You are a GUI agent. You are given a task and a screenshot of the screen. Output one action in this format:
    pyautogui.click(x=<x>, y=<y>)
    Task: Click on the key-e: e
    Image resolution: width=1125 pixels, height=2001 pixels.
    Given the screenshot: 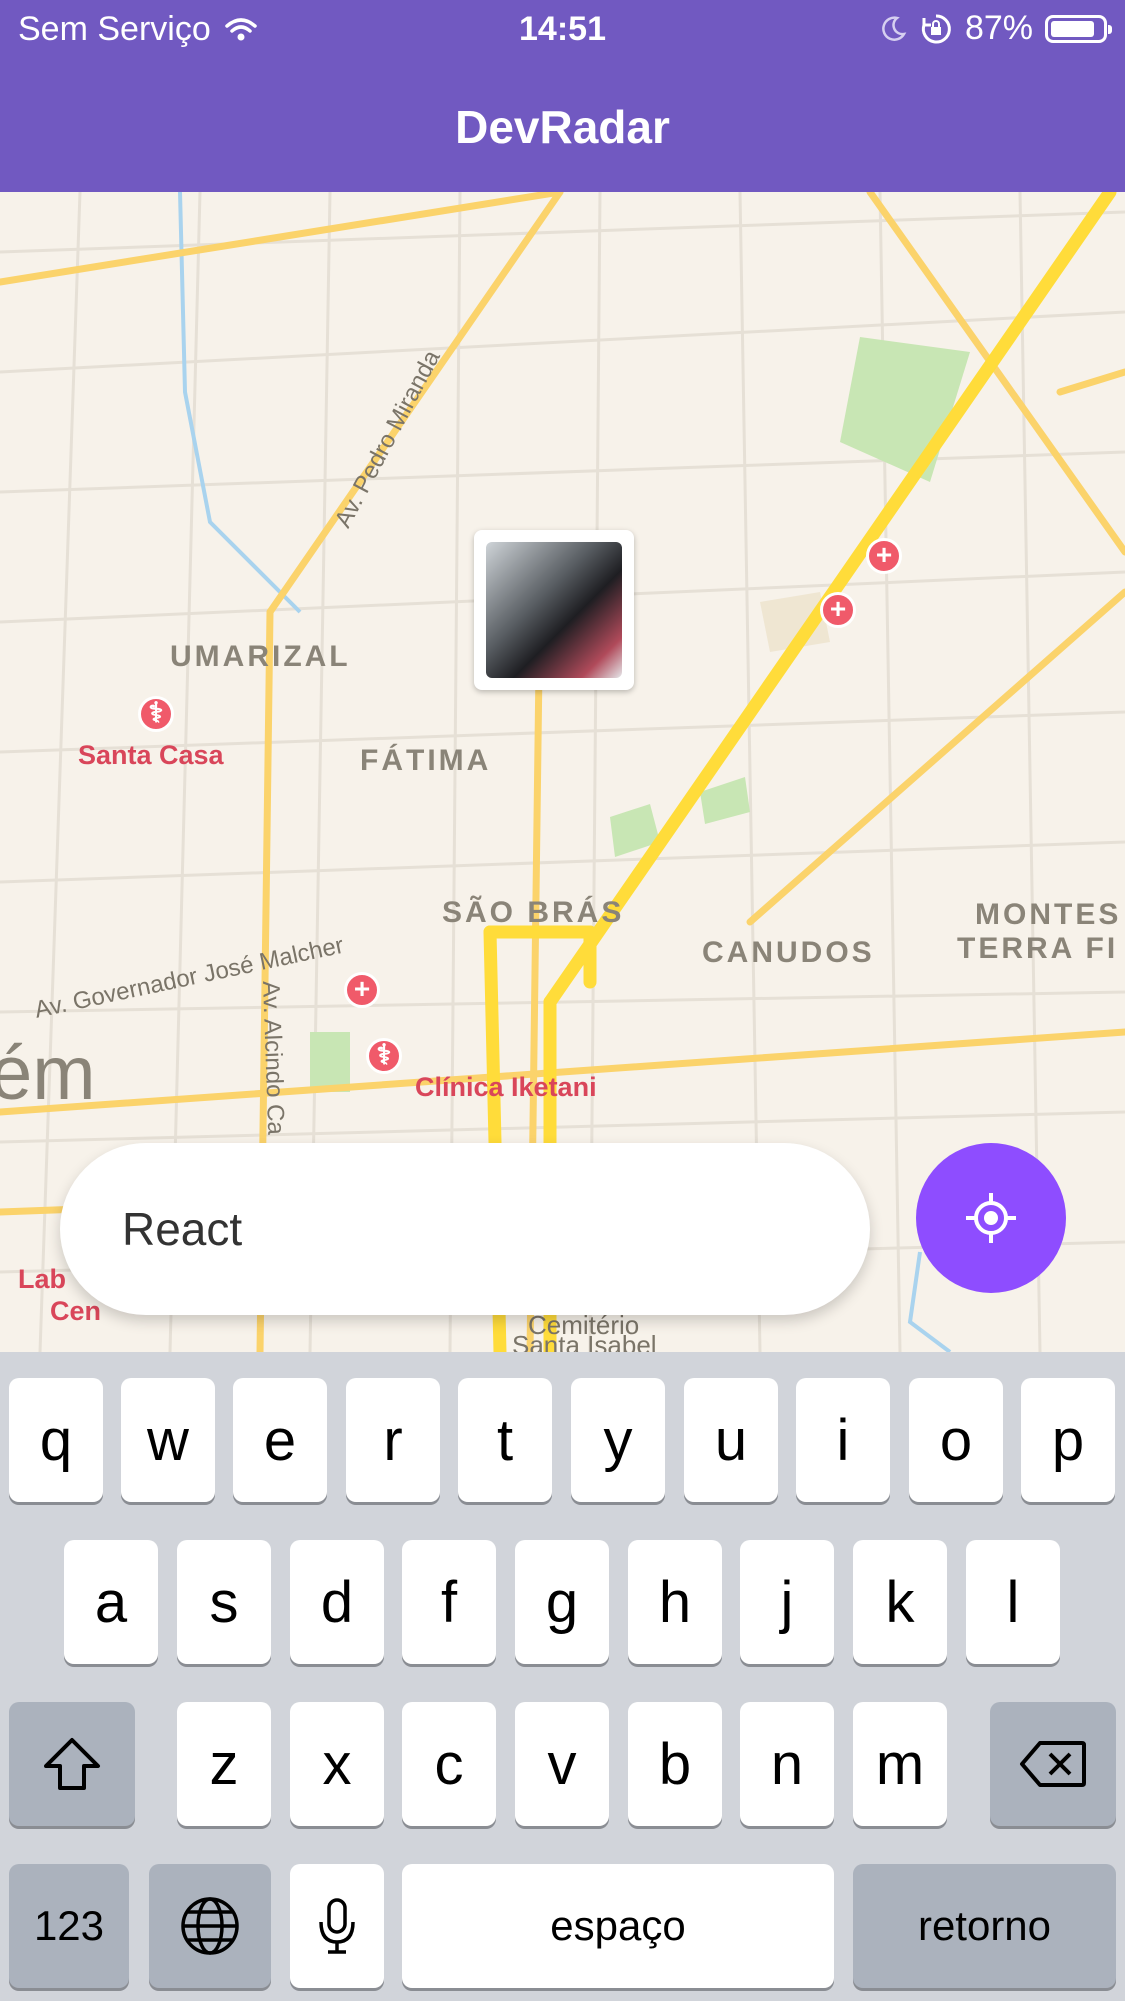 What is the action you would take?
    pyautogui.click(x=280, y=1440)
    